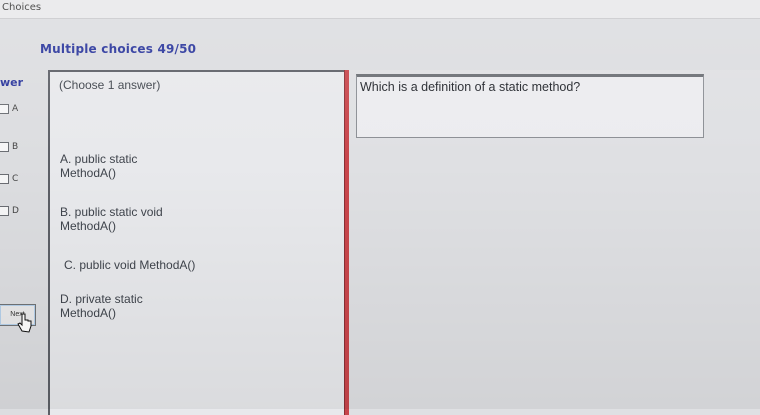 This screenshot has height=415, width=760. Describe the element at coordinates (24, 323) in the screenshot. I see `hand-cursor-icon` at that location.